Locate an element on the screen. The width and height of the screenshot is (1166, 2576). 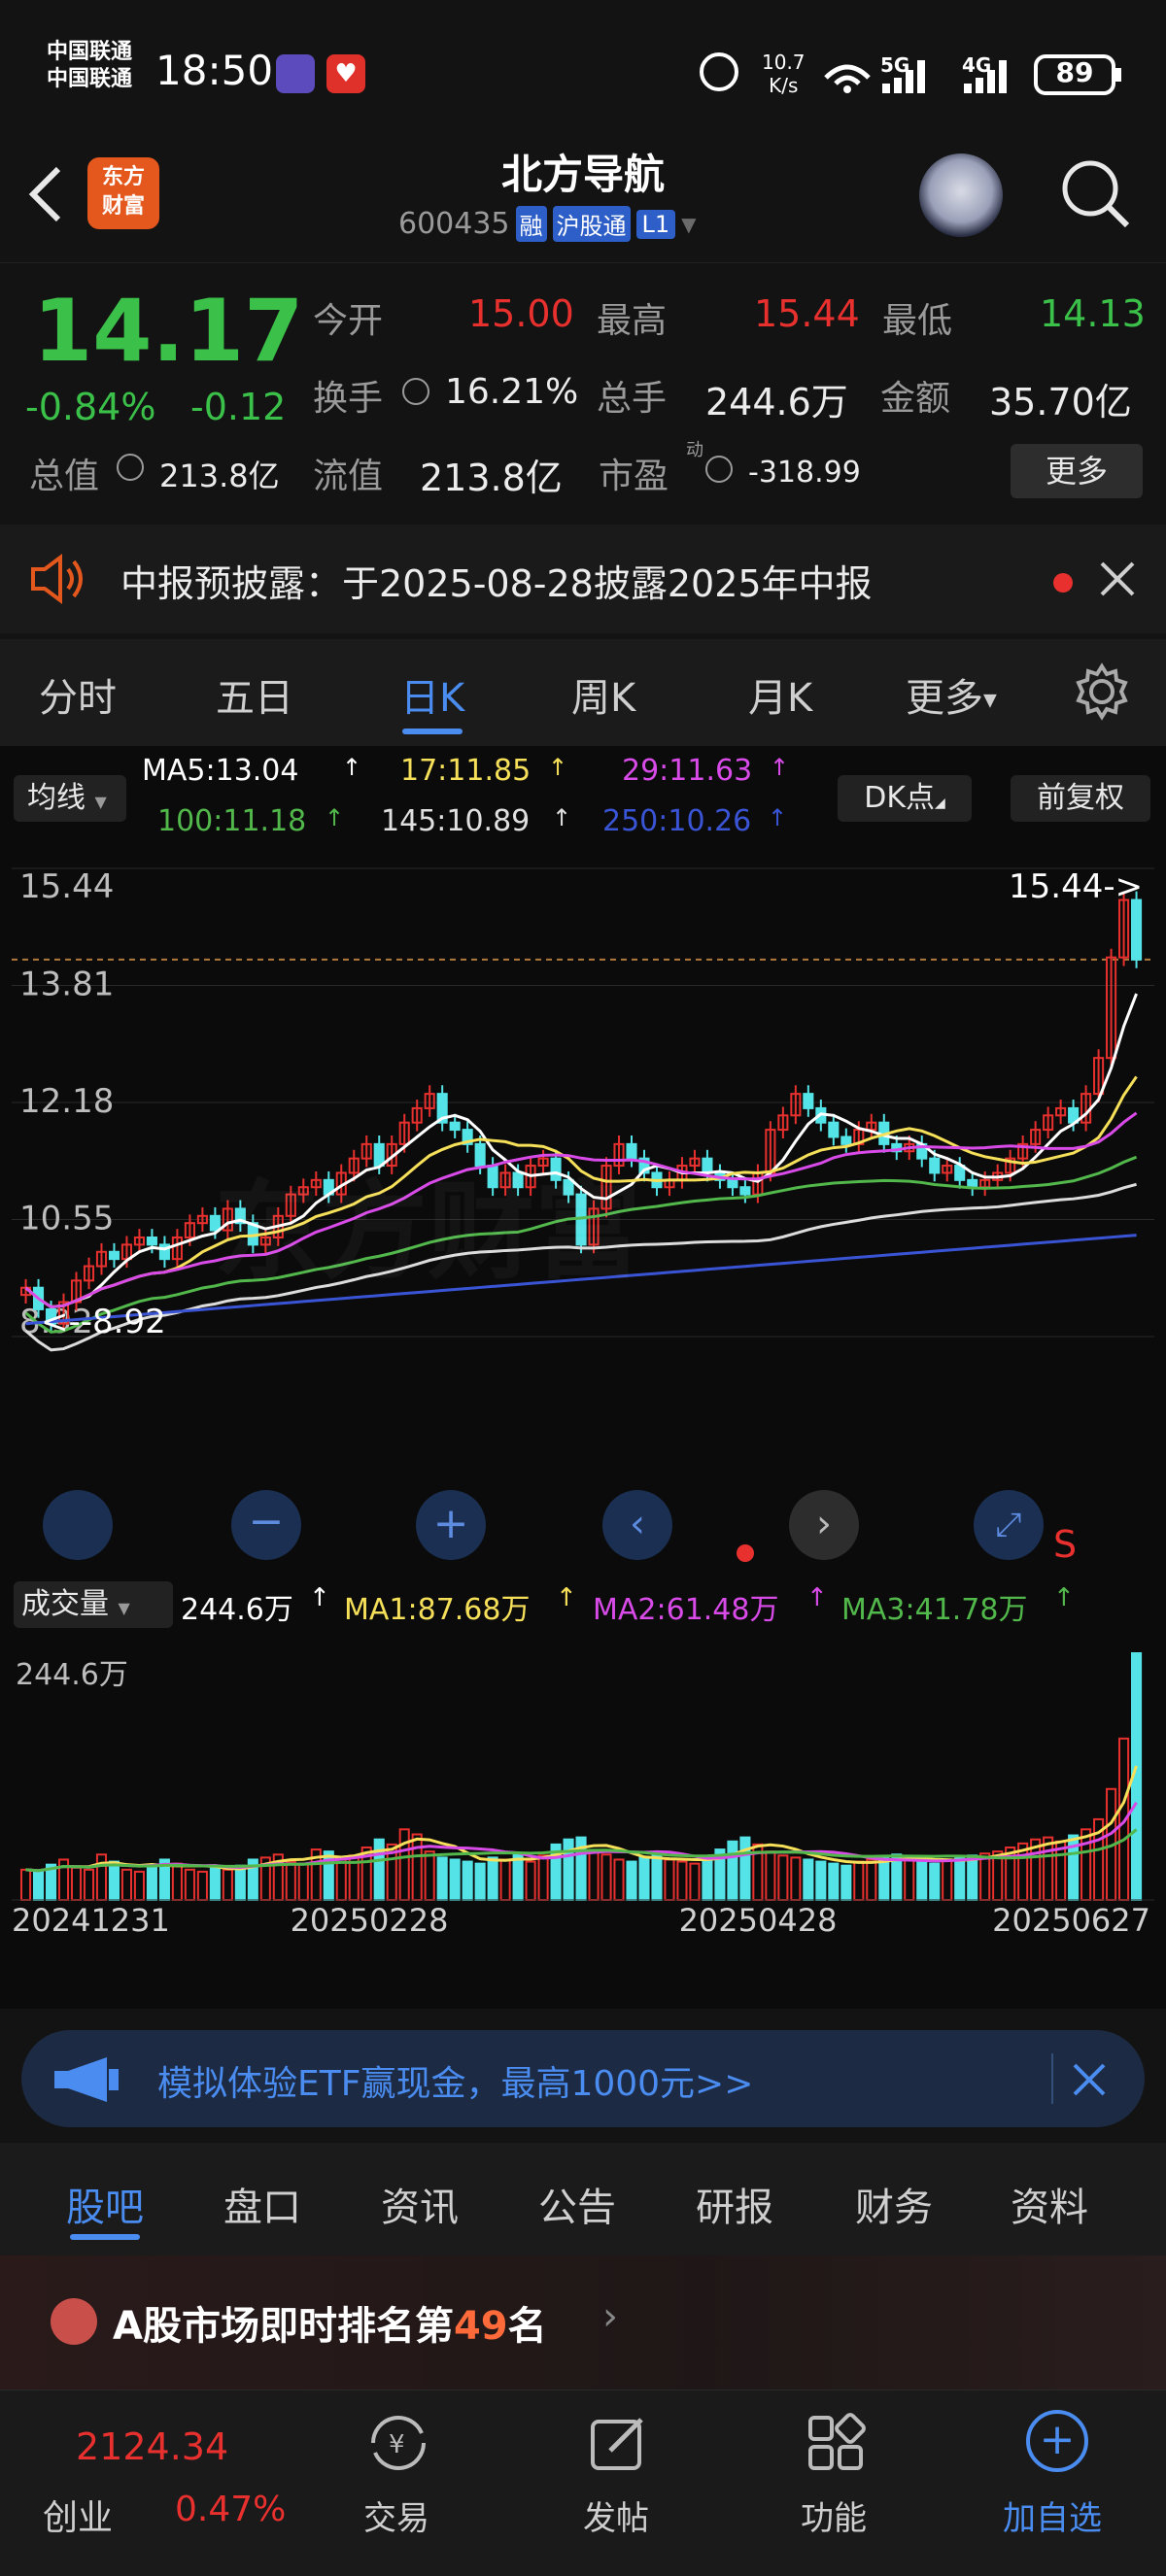
app-notification-icon is located at coordinates (295, 73).